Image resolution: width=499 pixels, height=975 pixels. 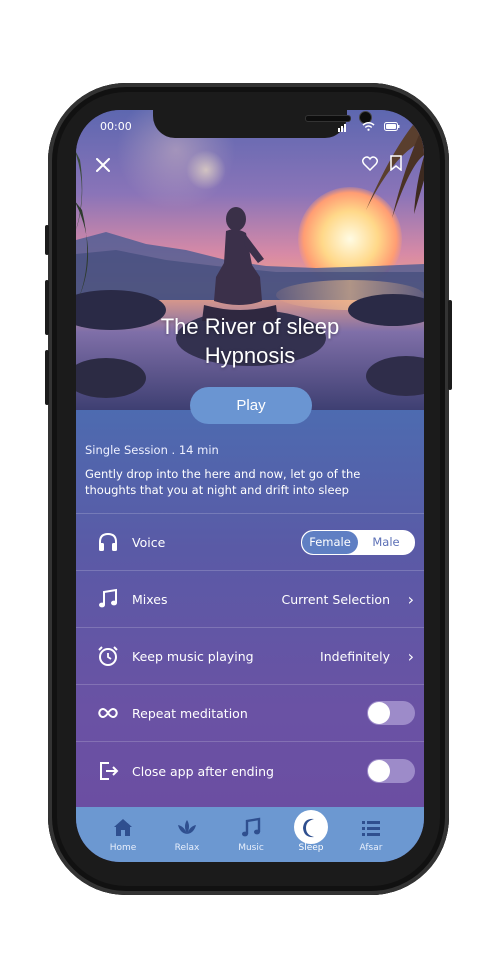 What do you see at coordinates (150, 599) in the screenshot?
I see `mixes-label: Mixes` at bounding box center [150, 599].